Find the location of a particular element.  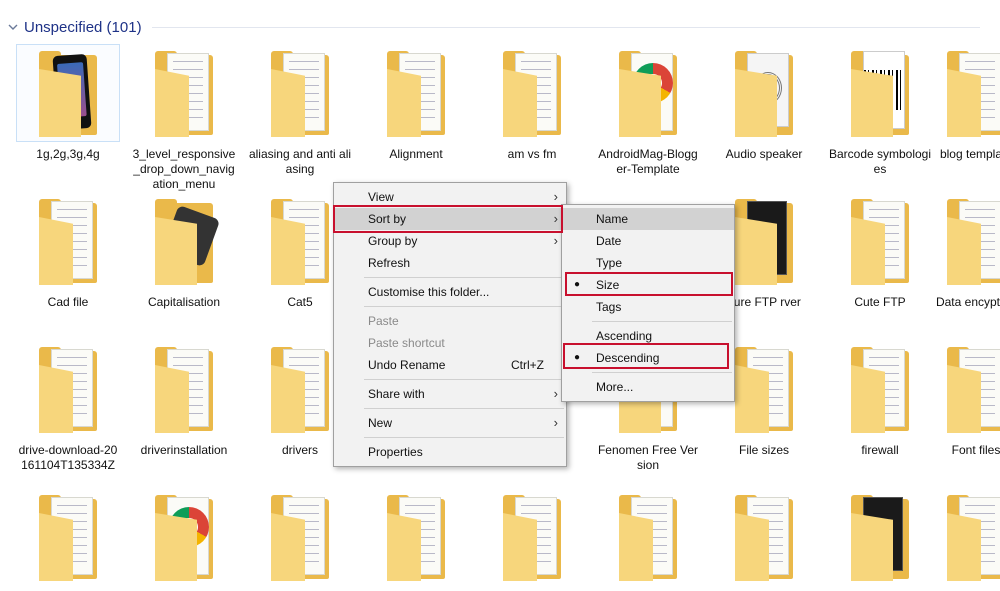

folder-item: Capitalisation is located at coordinates (184, 251).